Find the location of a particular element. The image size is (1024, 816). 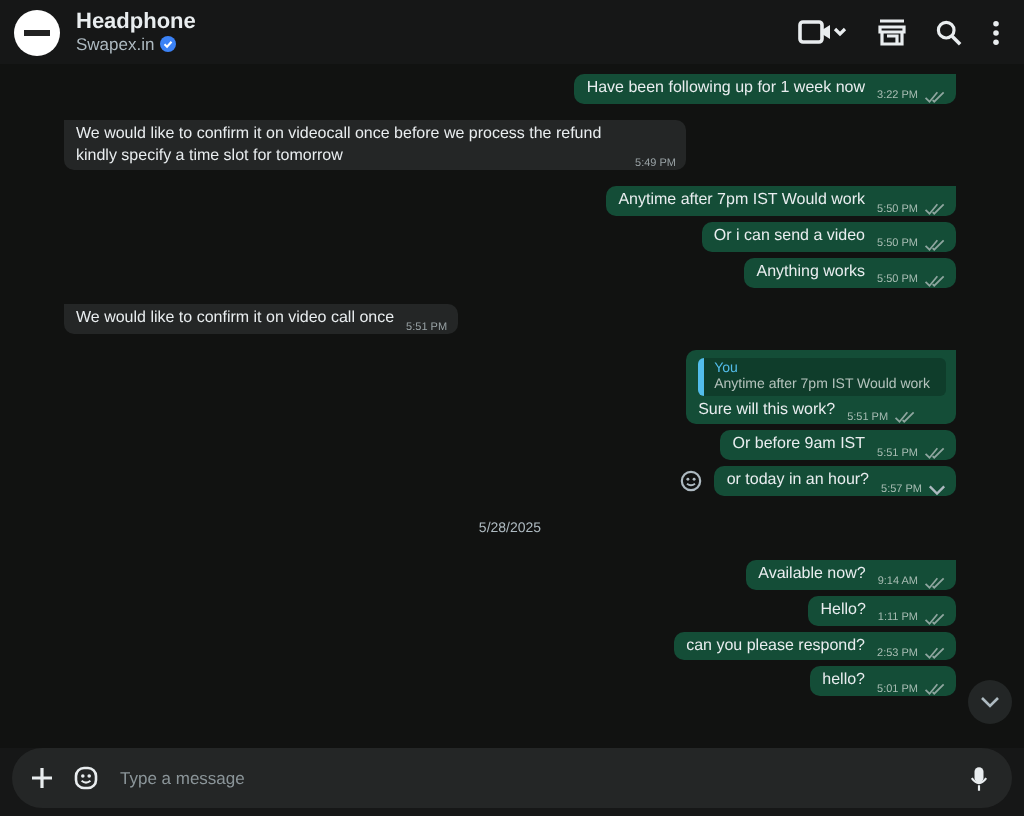

message-text: Anytime after 7pm IST Would work is located at coordinates (742, 201).